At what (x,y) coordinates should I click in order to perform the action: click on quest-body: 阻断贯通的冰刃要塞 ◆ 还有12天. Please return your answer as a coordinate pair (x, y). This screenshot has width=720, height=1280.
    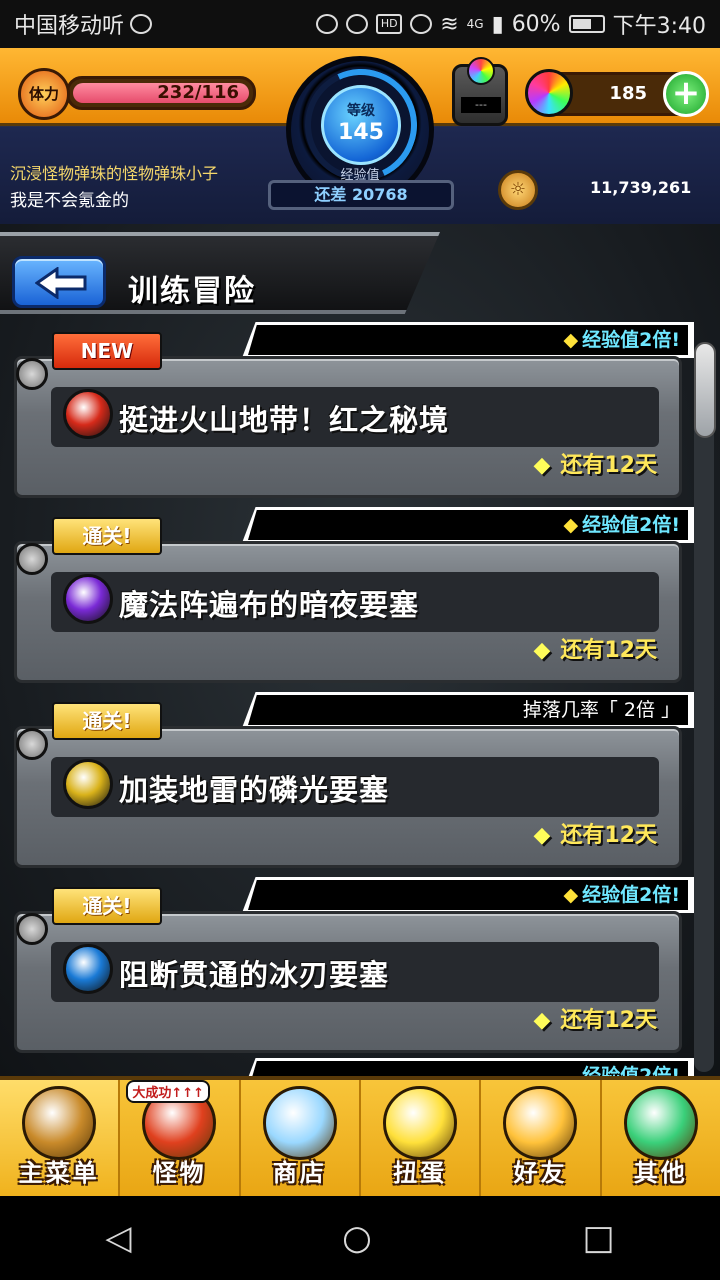
    Looking at the image, I should click on (348, 982).